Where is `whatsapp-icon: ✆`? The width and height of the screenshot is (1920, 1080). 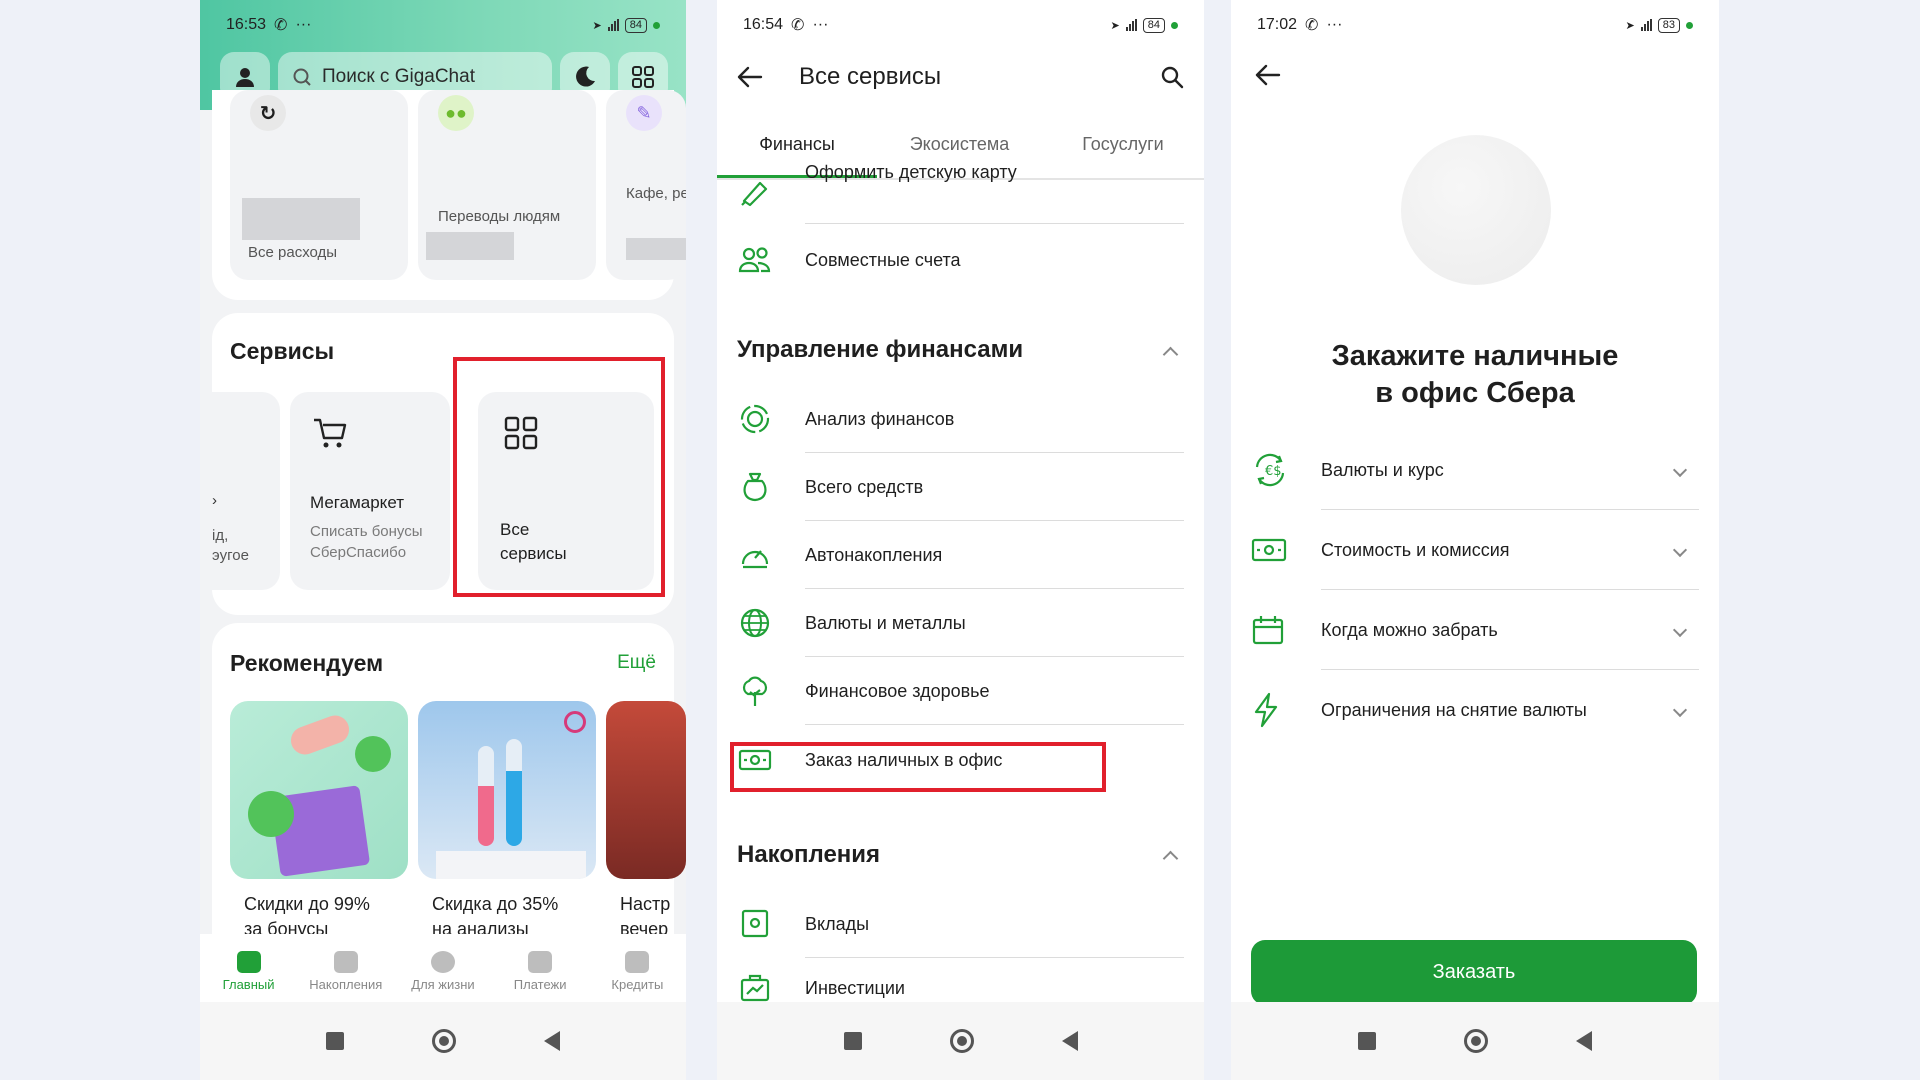 whatsapp-icon: ✆ is located at coordinates (798, 25).